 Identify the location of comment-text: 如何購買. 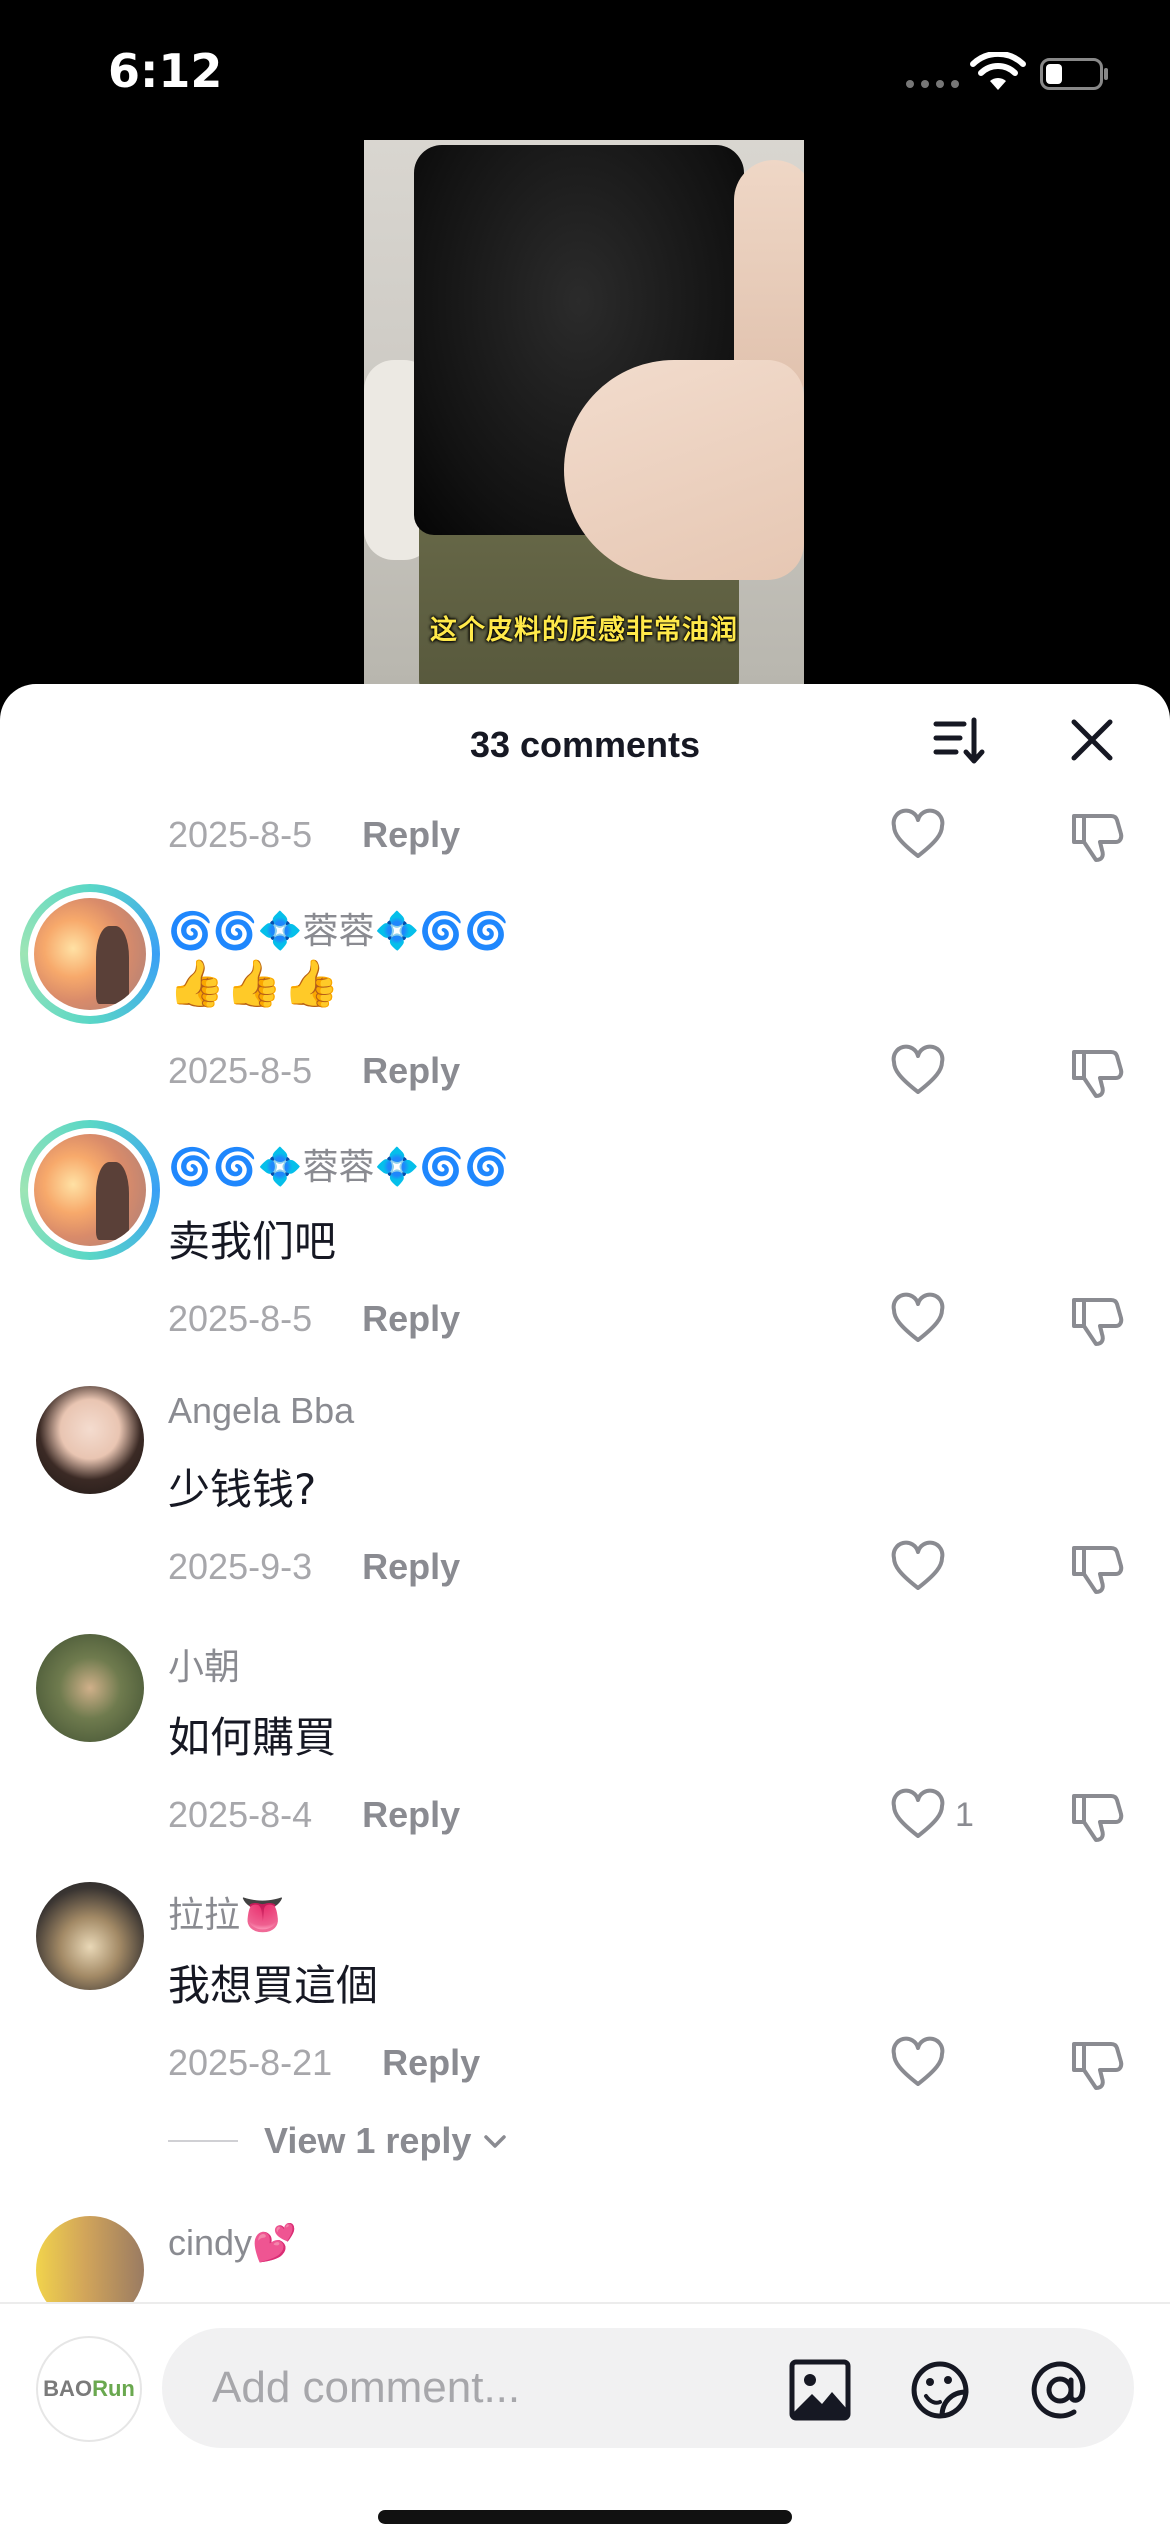
(252, 1737).